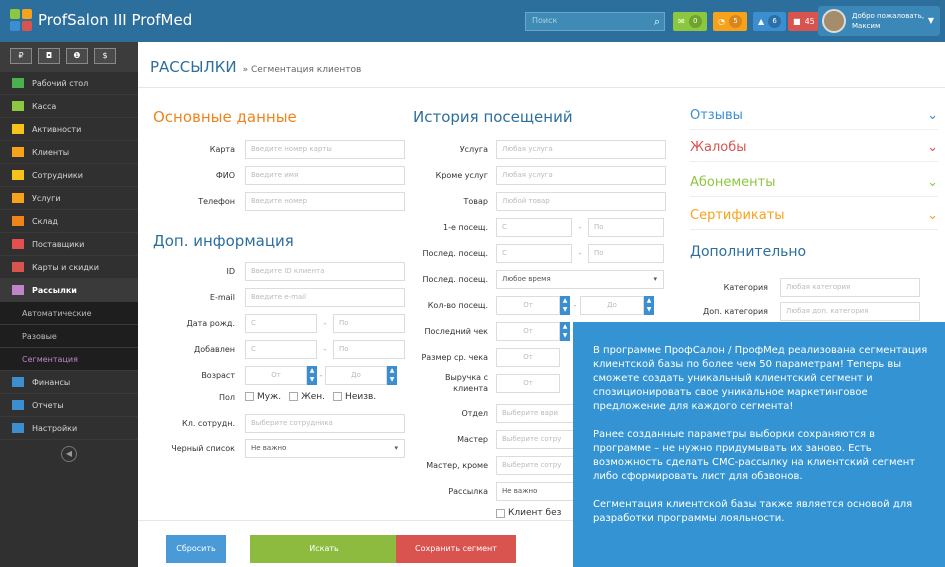 The image size is (945, 567). Describe the element at coordinates (612, 305) in the screenshot. I see `visit-count-to: До` at that location.